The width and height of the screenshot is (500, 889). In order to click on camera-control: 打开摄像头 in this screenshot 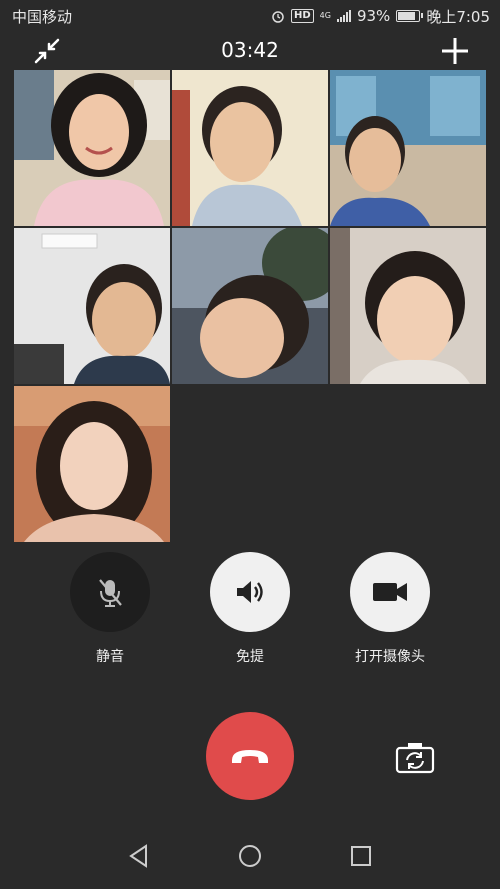, I will do `click(390, 609)`.